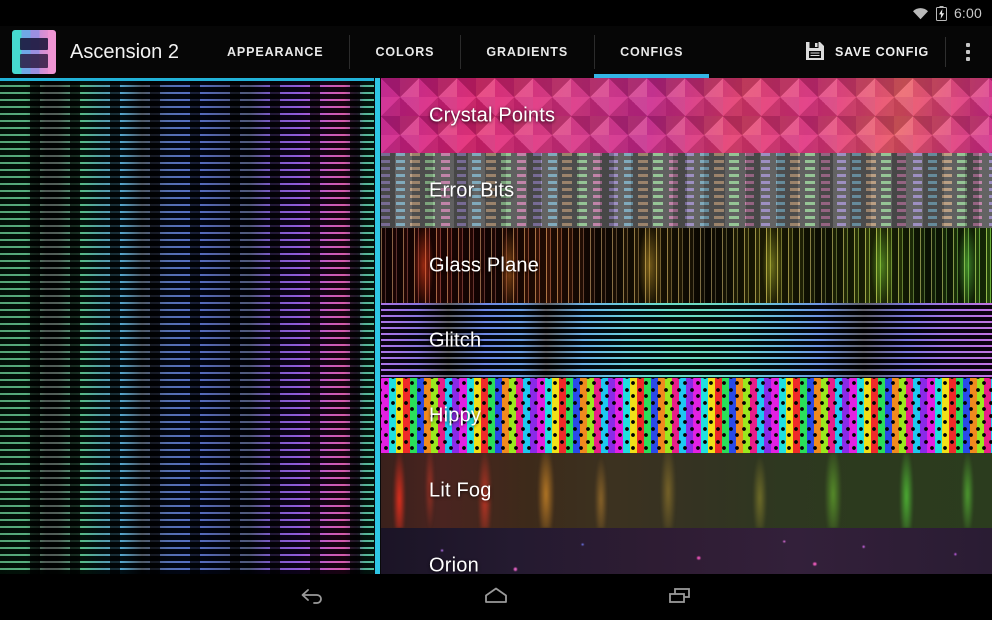 The image size is (992, 620). What do you see at coordinates (686, 490) in the screenshot?
I see `config-row-lit-fog: Lit Fog` at bounding box center [686, 490].